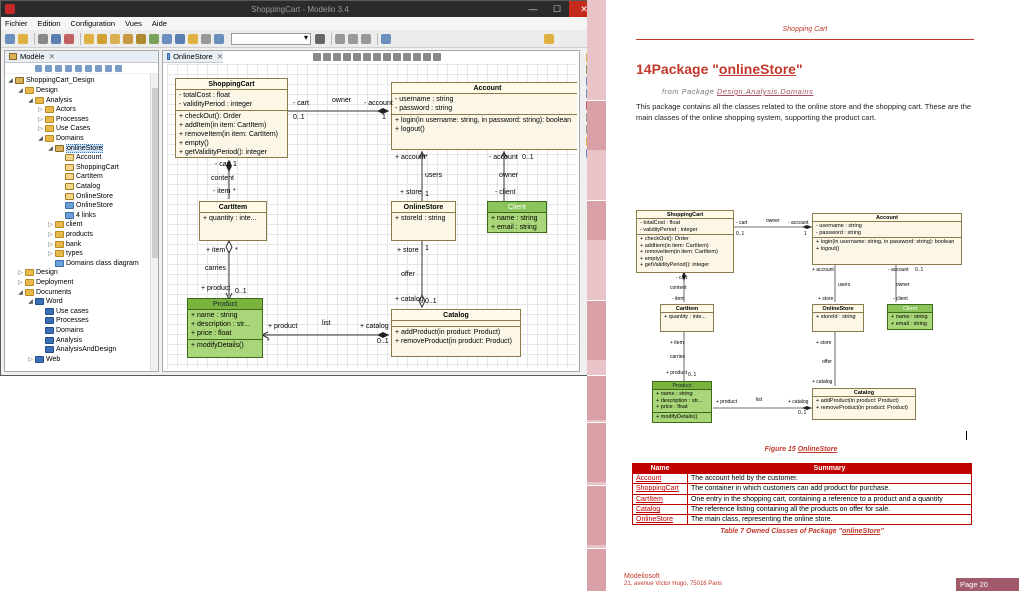 This screenshot has height=591, width=1019. What do you see at coordinates (377, 57) in the screenshot?
I see `align-icon` at bounding box center [377, 57].